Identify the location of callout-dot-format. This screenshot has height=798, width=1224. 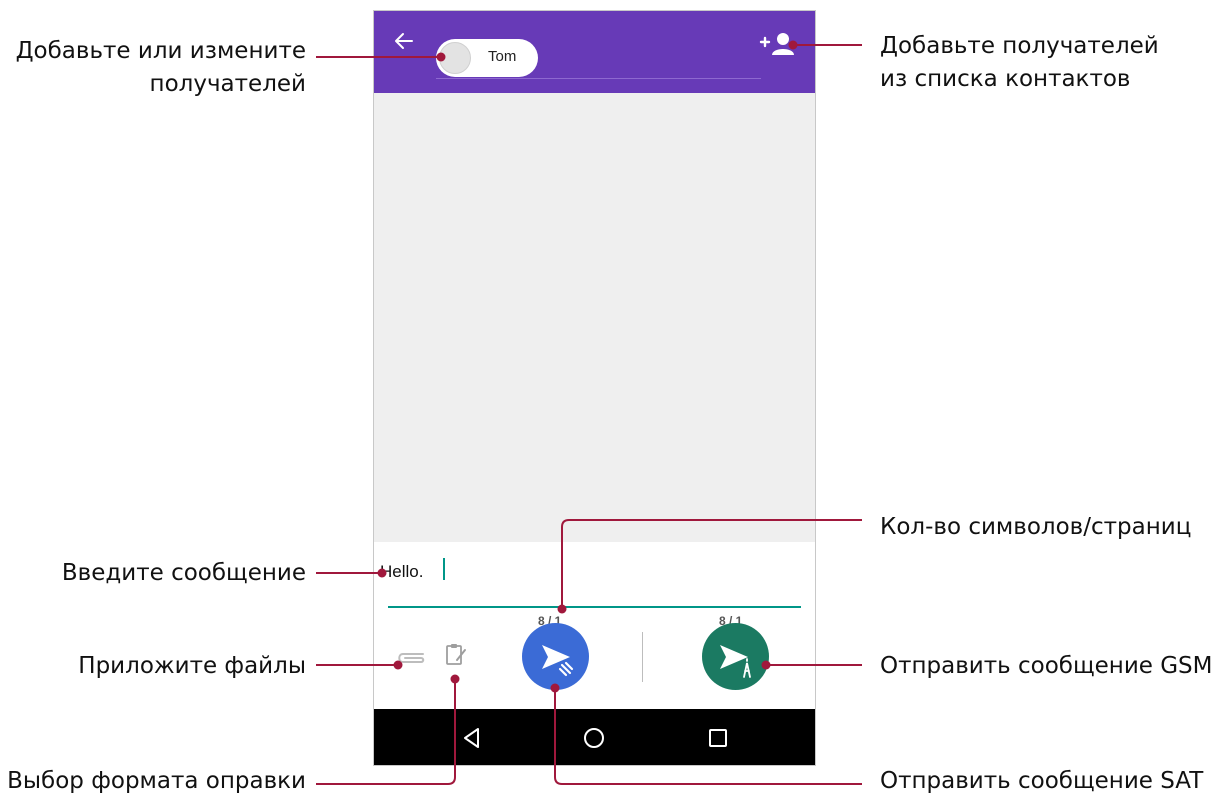
(455, 679).